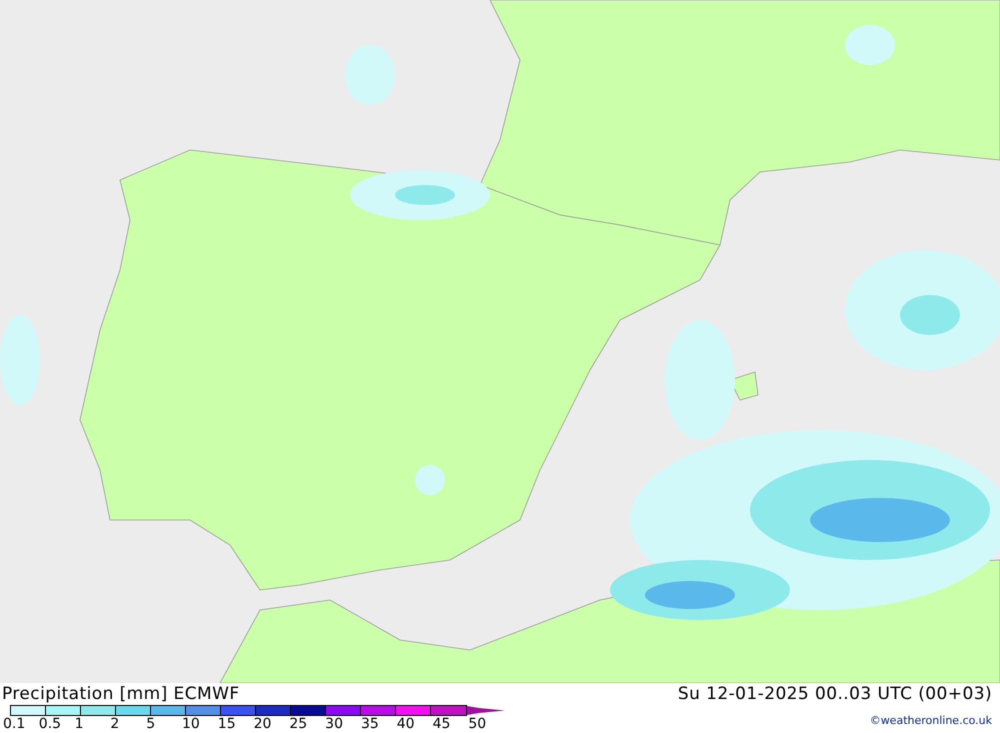 The width and height of the screenshot is (1000, 733). I want to click on scale-label: 40, so click(406, 724).